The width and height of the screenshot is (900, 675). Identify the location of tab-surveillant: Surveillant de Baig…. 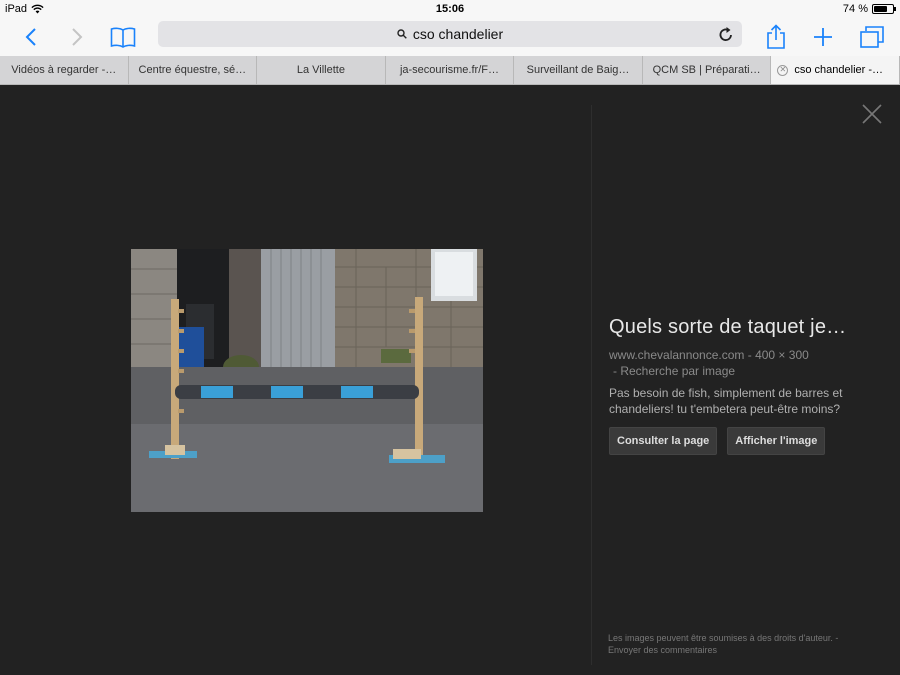
(578, 70).